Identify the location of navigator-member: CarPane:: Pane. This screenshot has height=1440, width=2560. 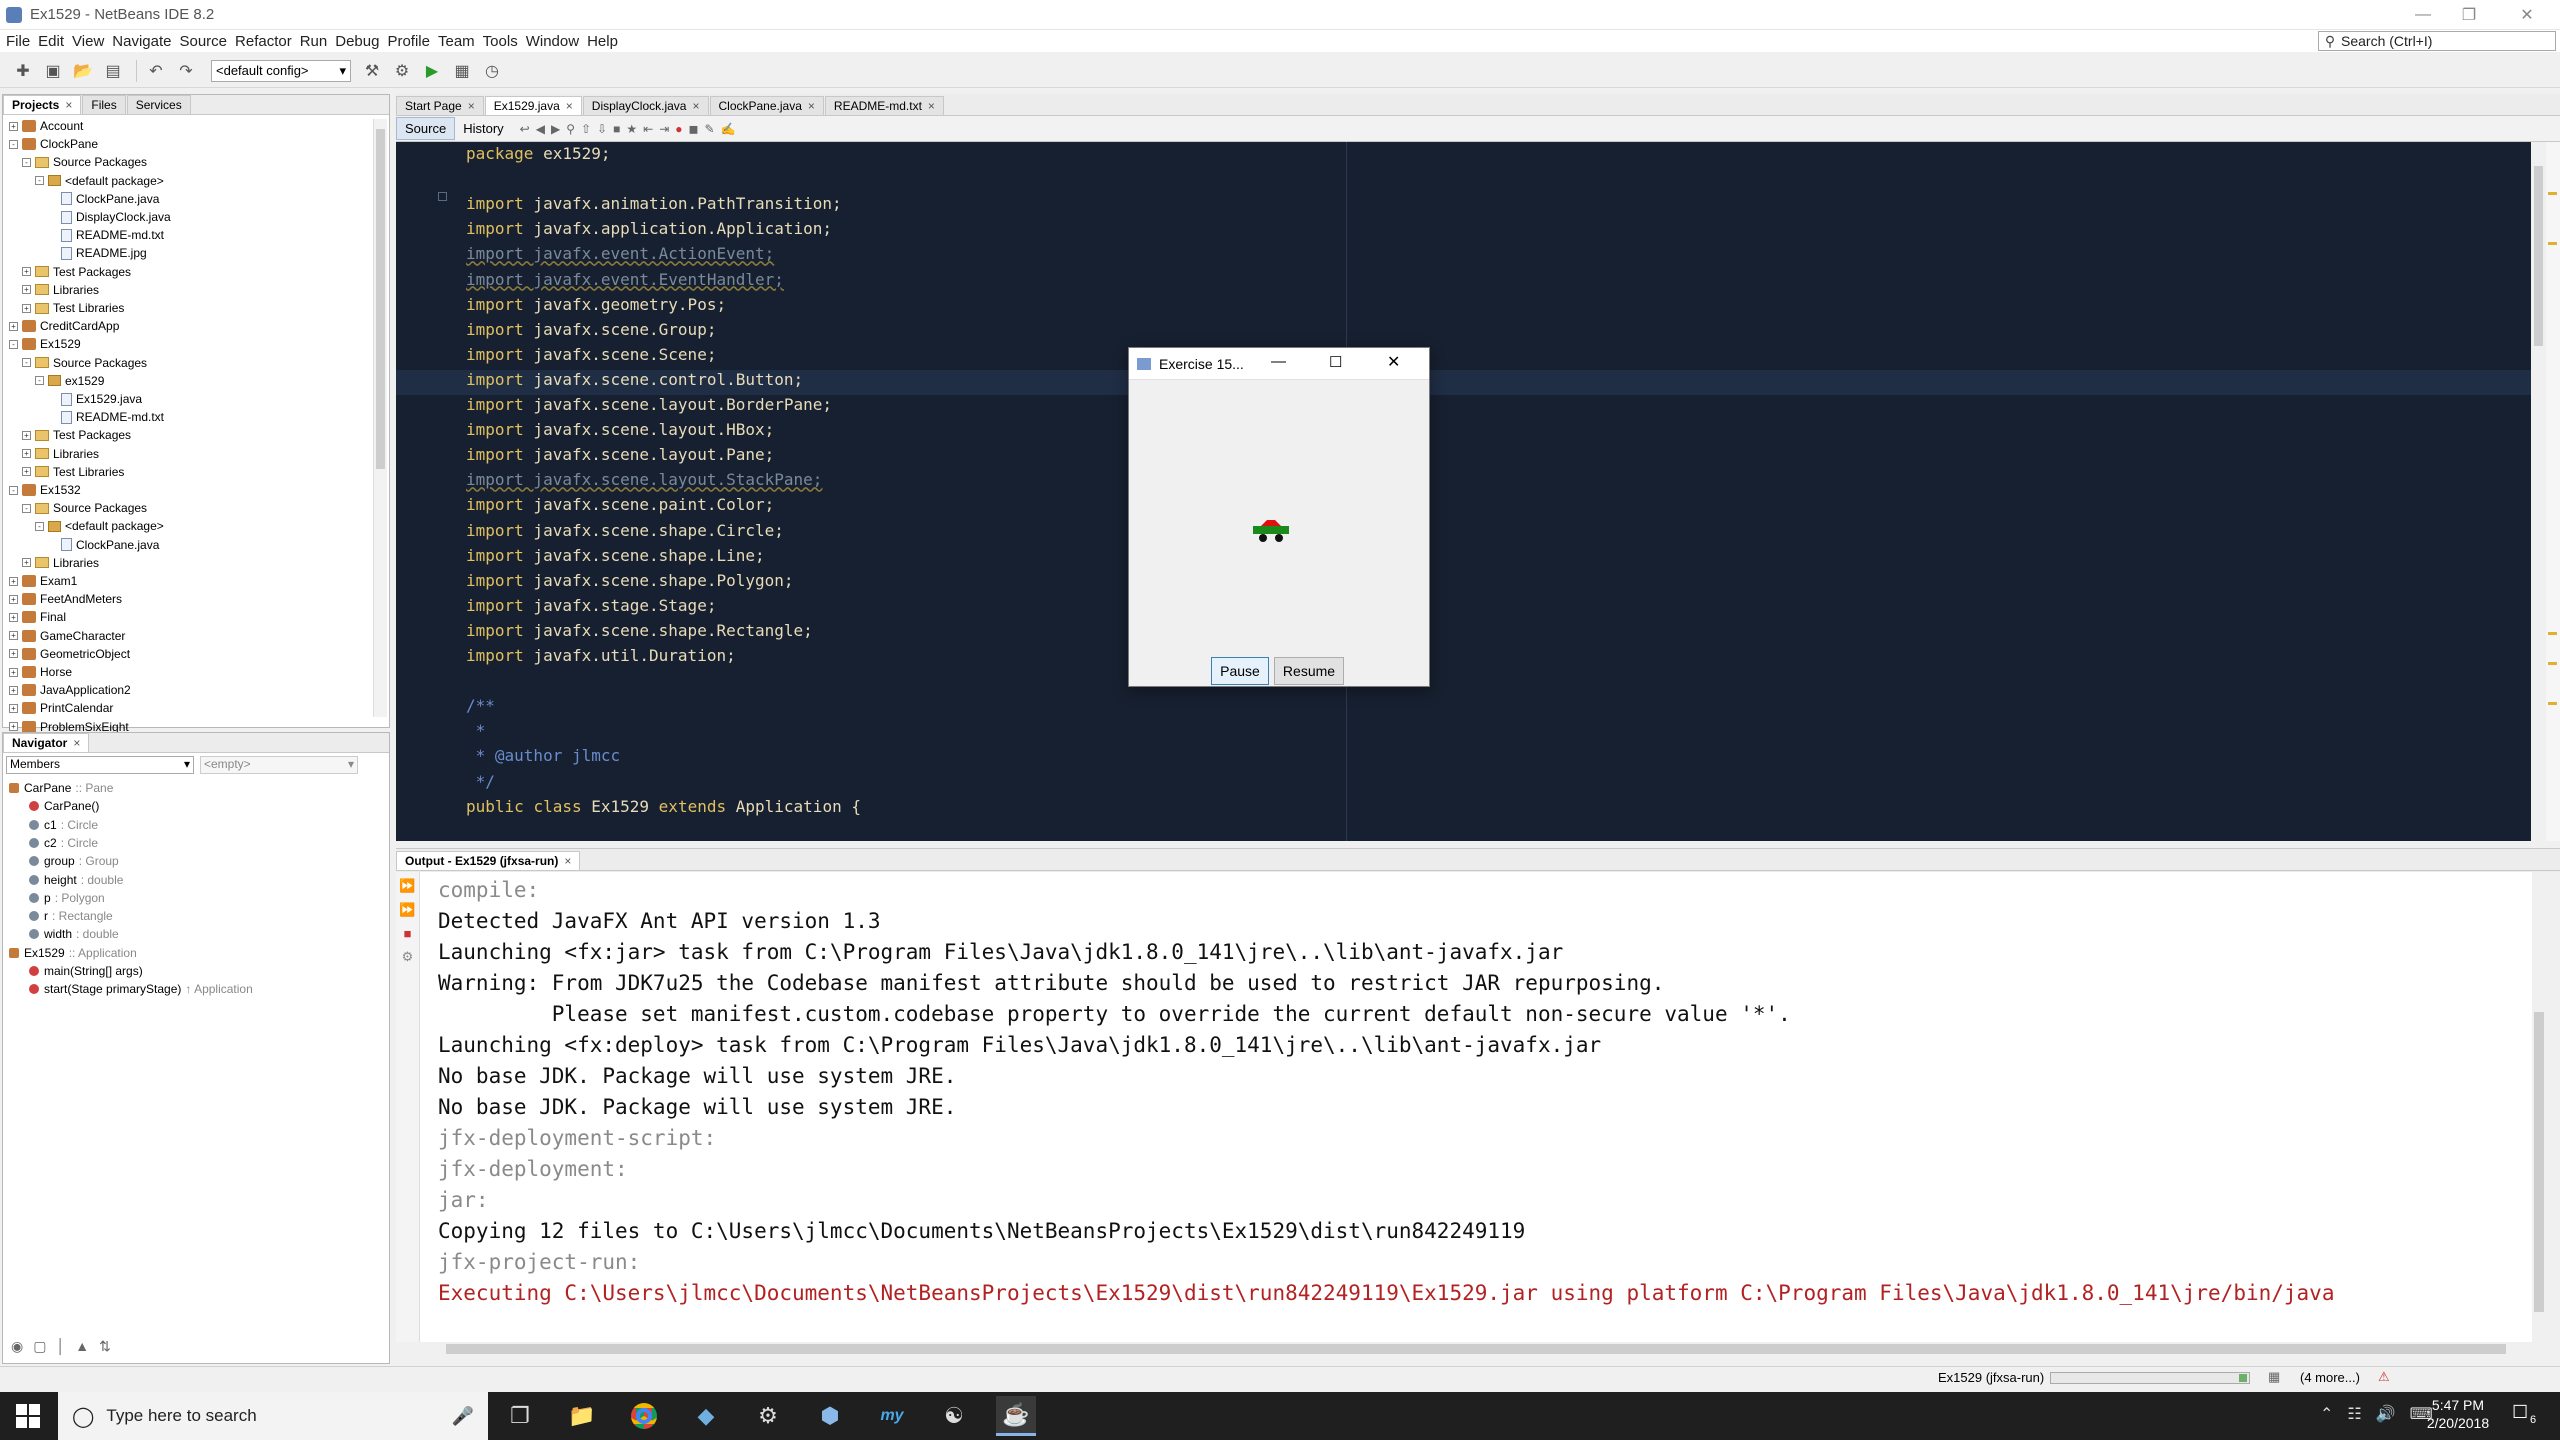
(61, 788).